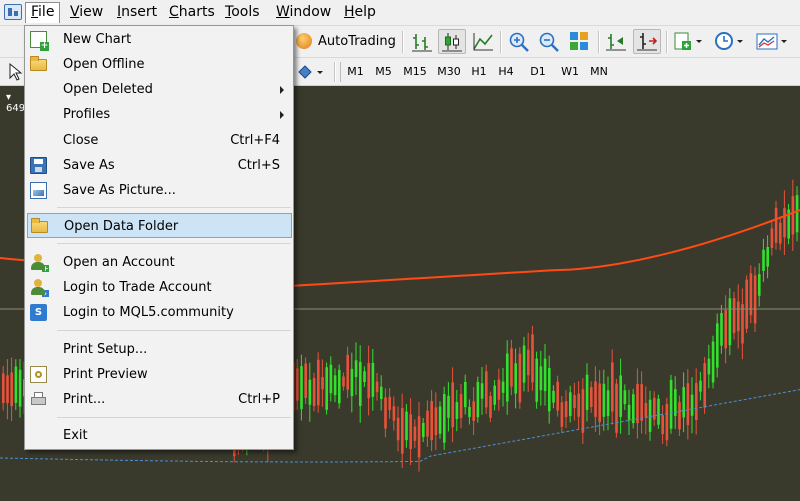 This screenshot has height=501, width=800. What do you see at coordinates (616, 41) in the screenshot?
I see `chart-shift-icon` at bounding box center [616, 41].